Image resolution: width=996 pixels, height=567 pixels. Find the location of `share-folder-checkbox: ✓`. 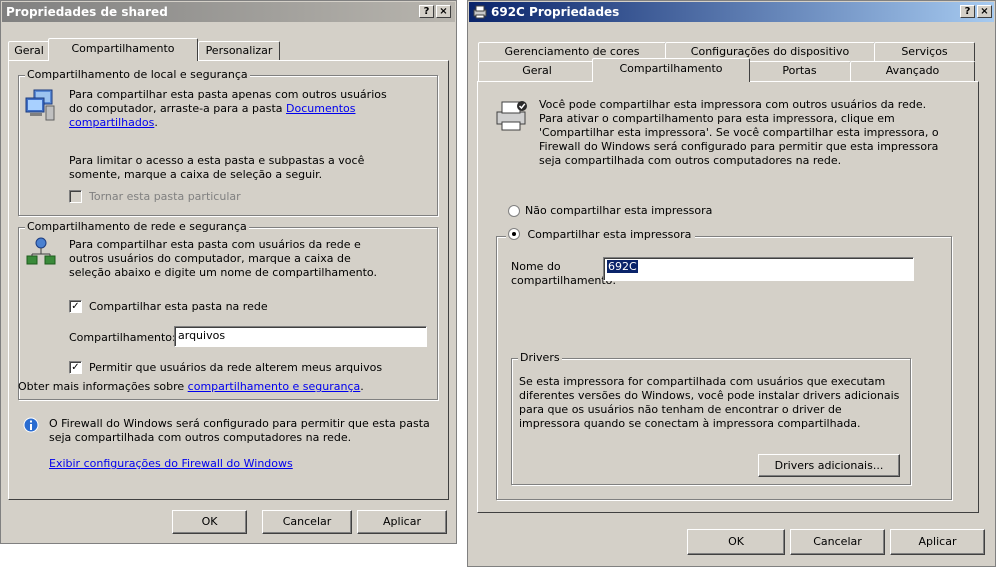

share-folder-checkbox: ✓ is located at coordinates (75, 306).